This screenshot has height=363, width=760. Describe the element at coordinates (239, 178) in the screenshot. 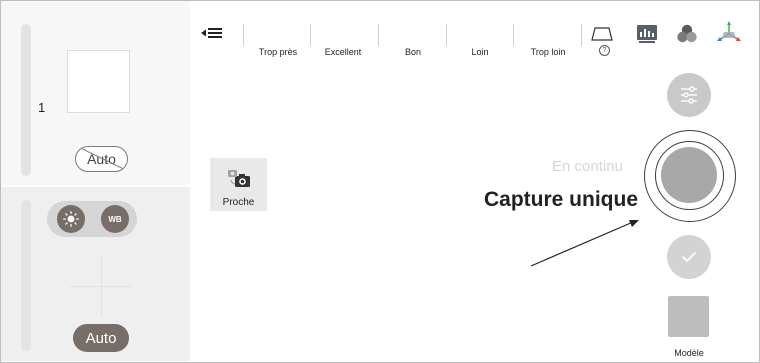

I see `camera-switch-icon` at that location.